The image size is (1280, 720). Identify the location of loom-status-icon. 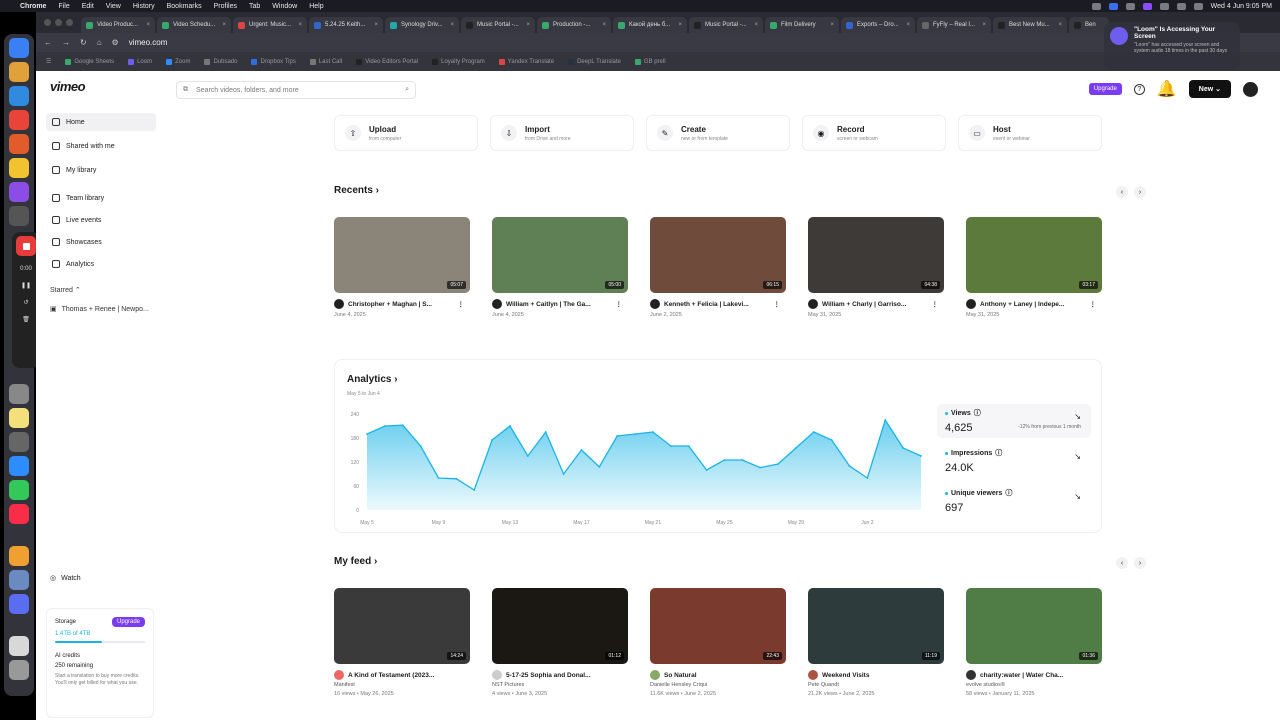
(1147, 6).